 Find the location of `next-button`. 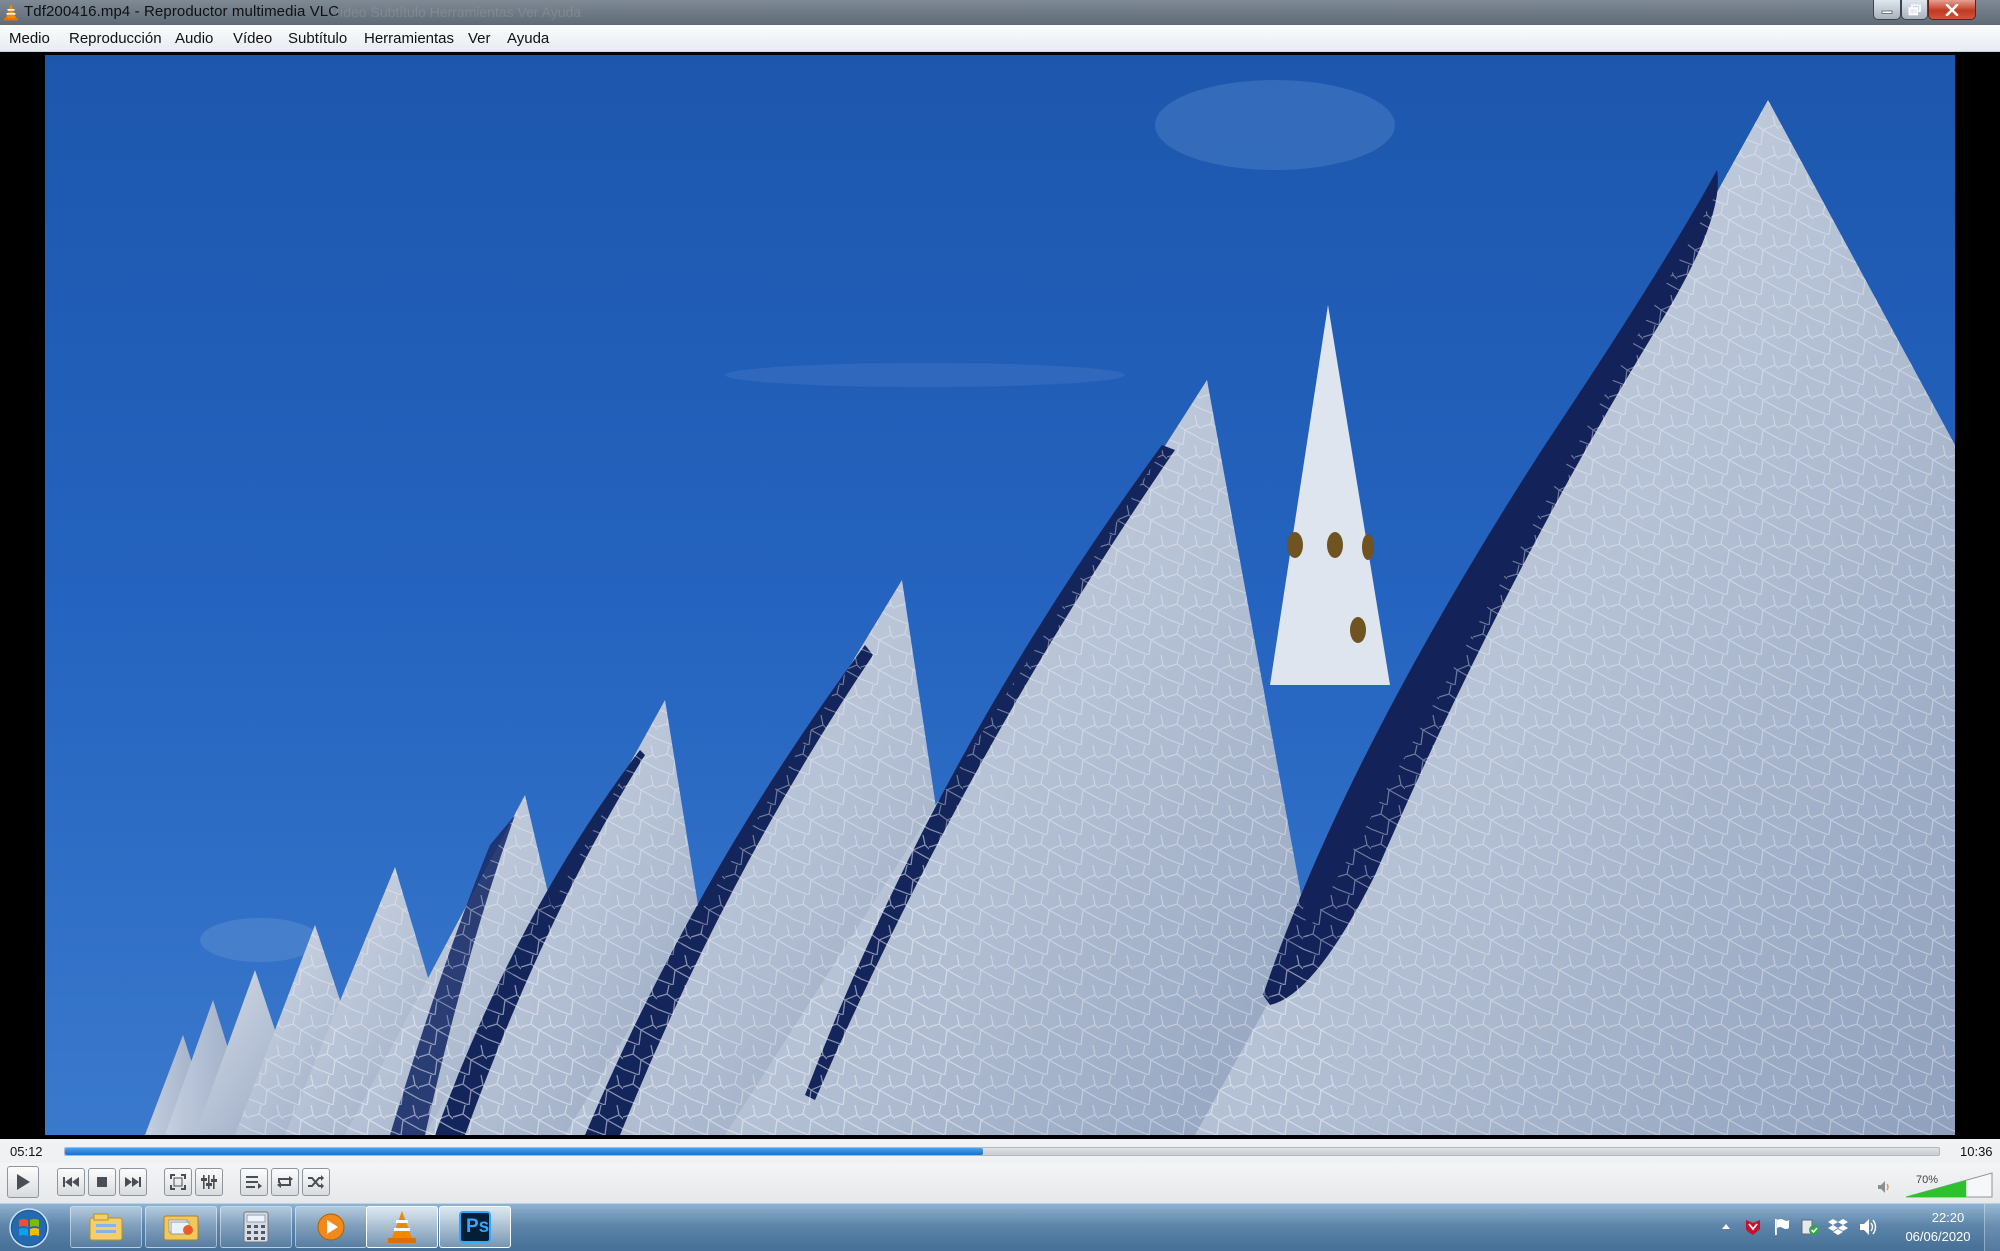

next-button is located at coordinates (133, 1182).